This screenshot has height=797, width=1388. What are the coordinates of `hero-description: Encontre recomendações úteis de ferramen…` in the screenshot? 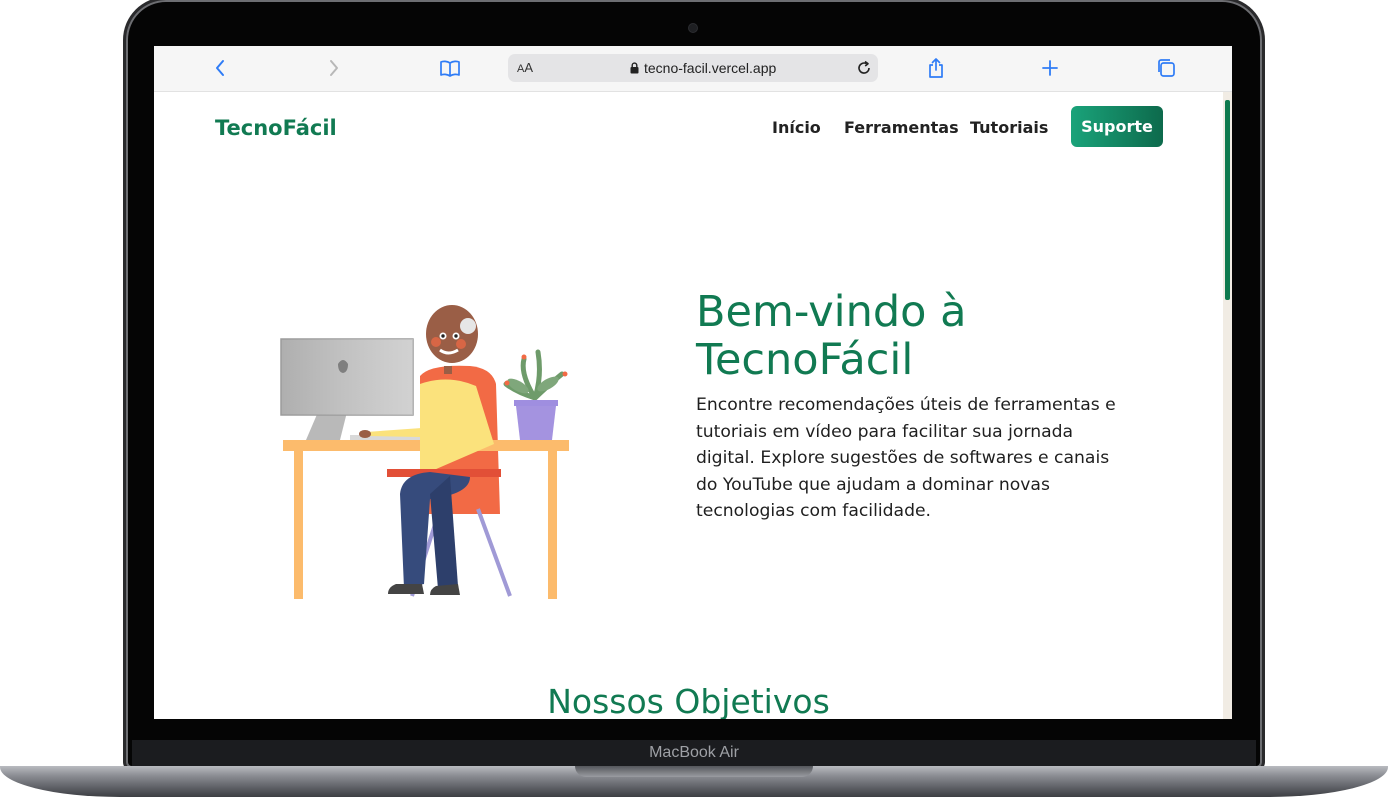 It's located at (906, 458).